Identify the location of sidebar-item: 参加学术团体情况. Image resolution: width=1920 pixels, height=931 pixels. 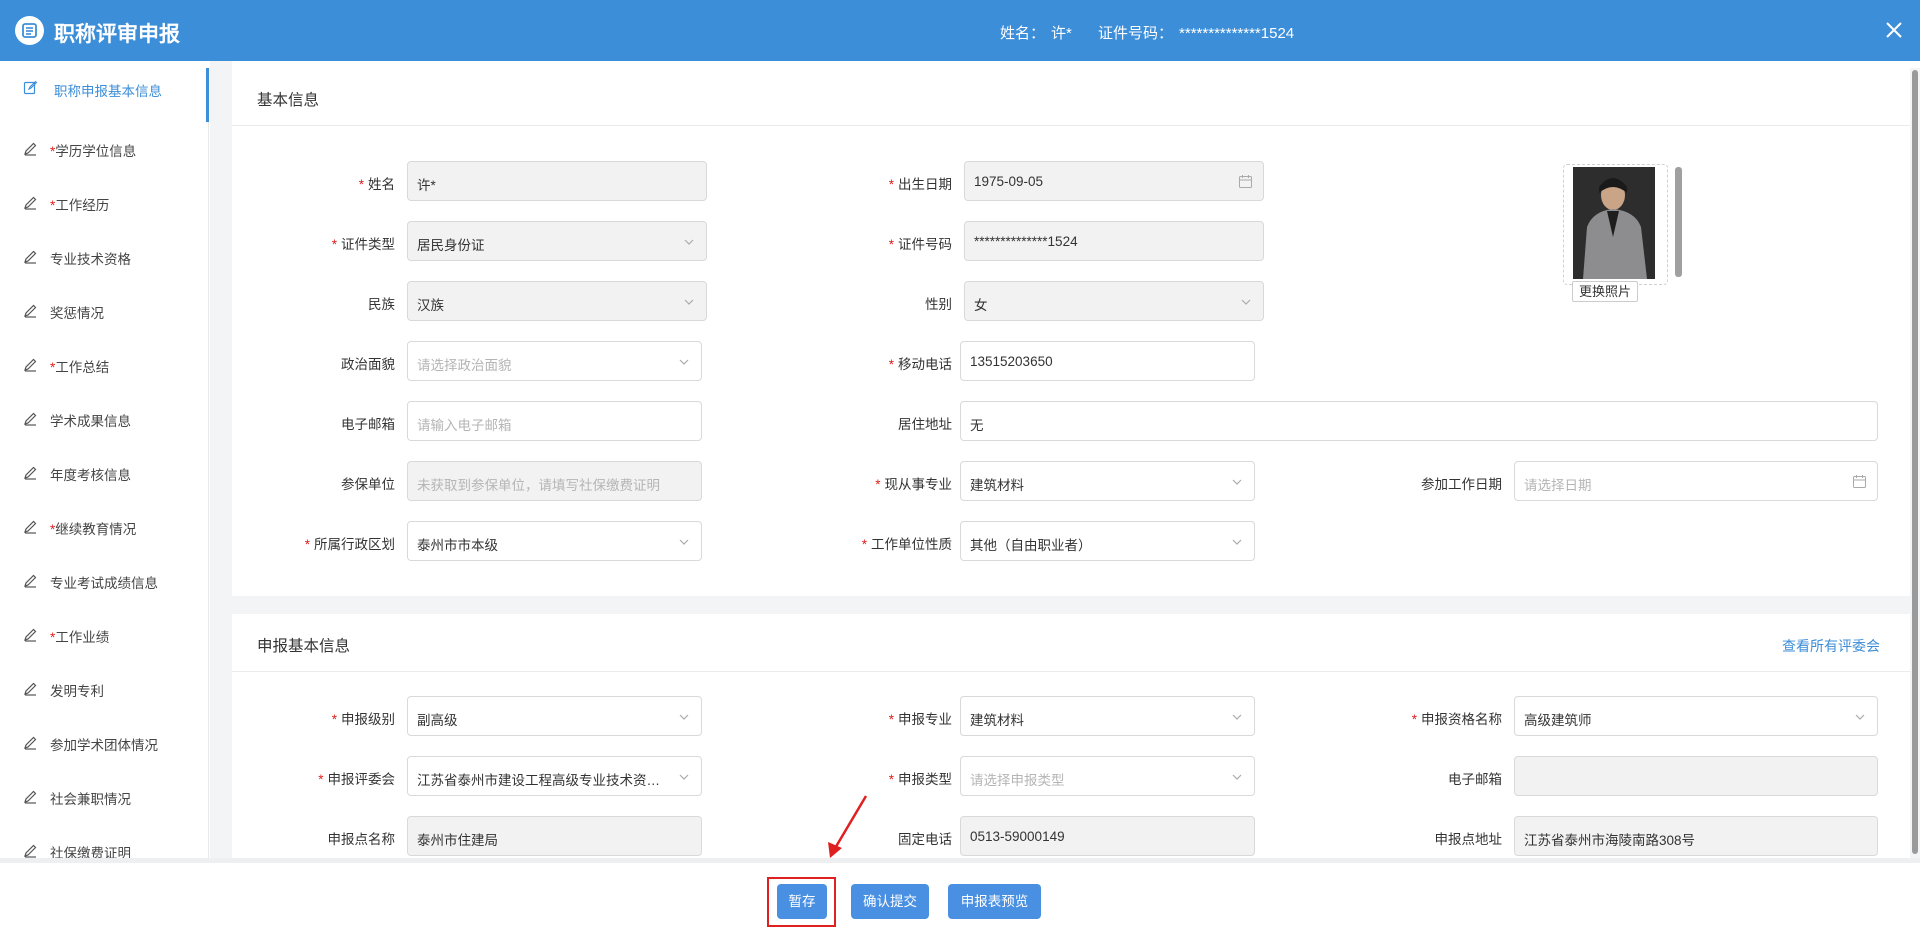
(104, 743).